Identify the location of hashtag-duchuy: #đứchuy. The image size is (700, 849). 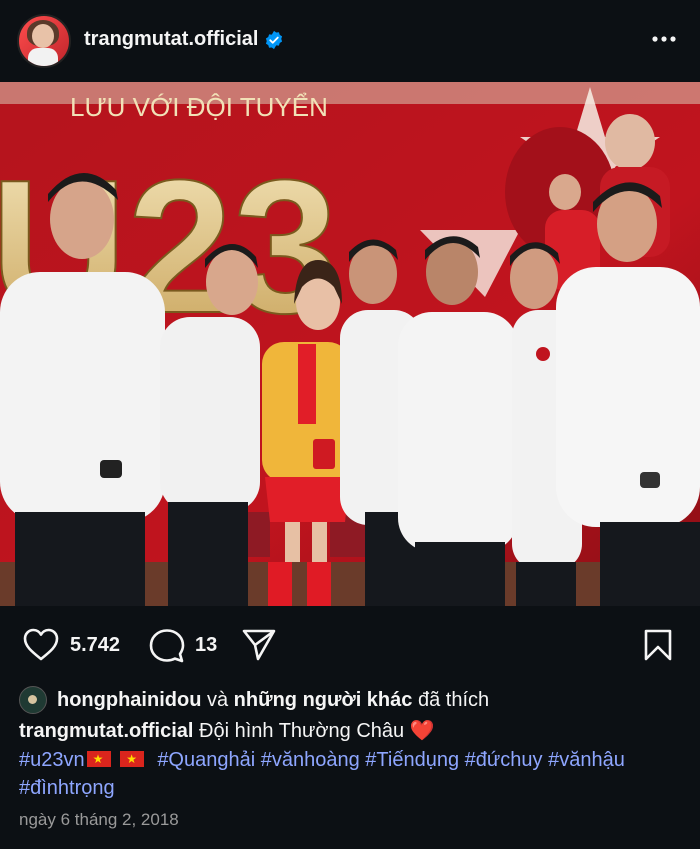
(504, 760).